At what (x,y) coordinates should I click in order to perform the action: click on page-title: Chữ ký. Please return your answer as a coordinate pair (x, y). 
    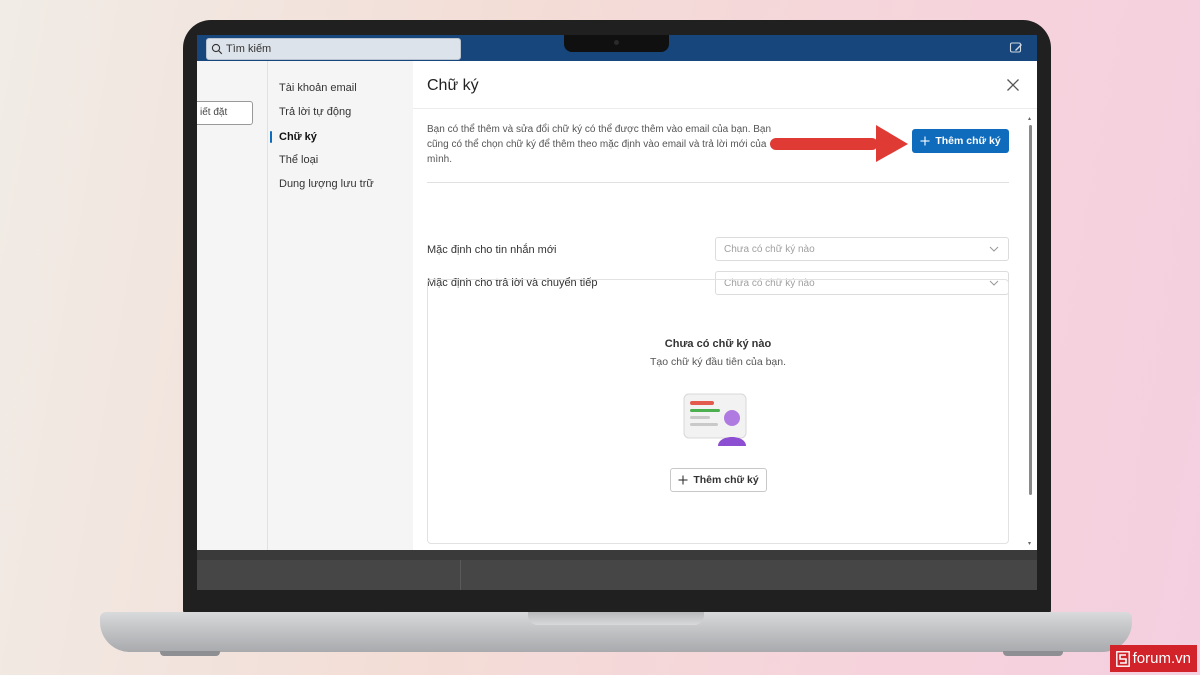
    Looking at the image, I should click on (453, 85).